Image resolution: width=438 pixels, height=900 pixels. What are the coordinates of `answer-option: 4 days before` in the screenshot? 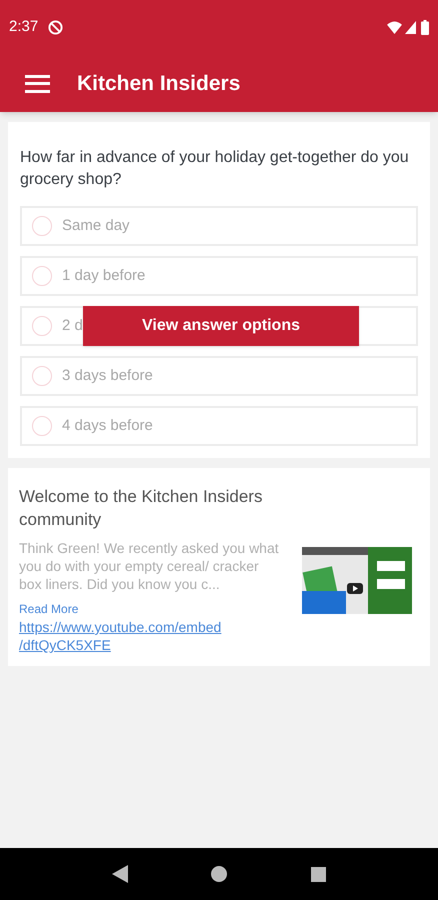 It's located at (219, 426).